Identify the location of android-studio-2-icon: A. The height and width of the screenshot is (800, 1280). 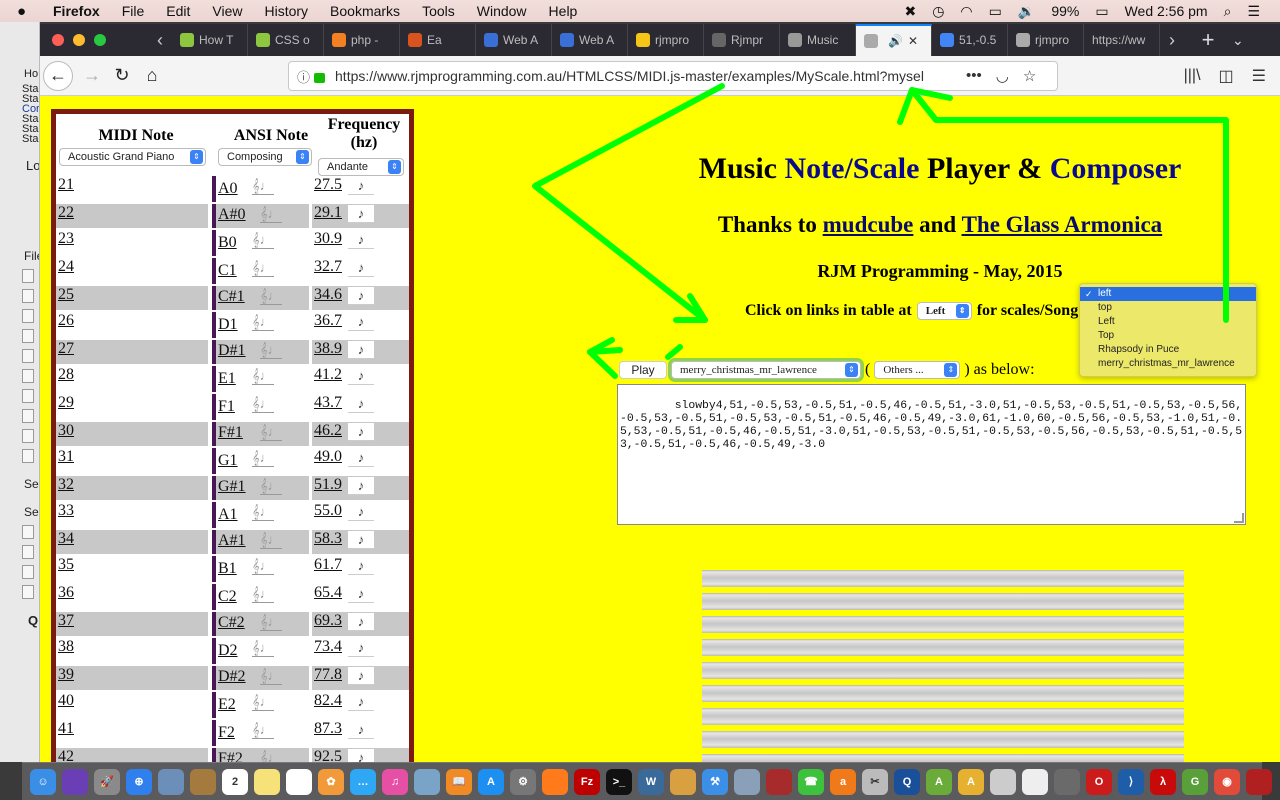
(971, 781).